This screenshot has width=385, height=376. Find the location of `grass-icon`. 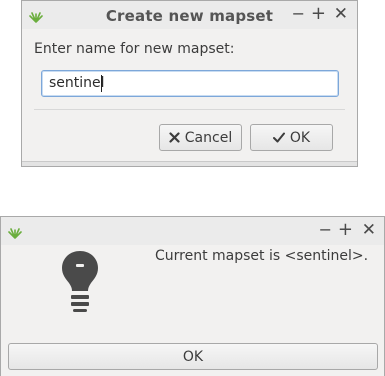

grass-icon is located at coordinates (15, 233).